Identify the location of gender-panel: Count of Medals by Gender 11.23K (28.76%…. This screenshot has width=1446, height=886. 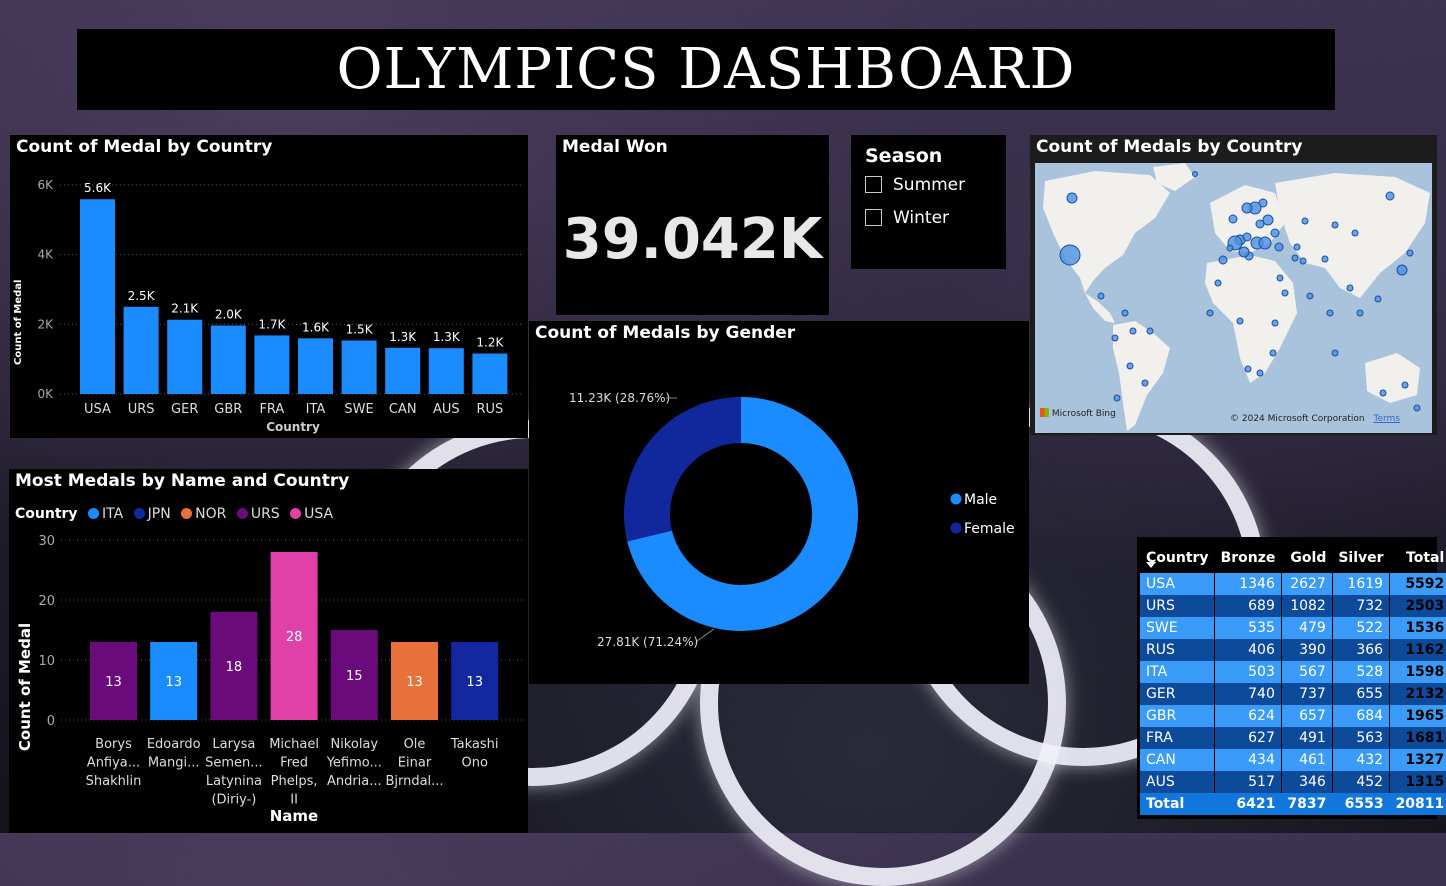
(779, 502).